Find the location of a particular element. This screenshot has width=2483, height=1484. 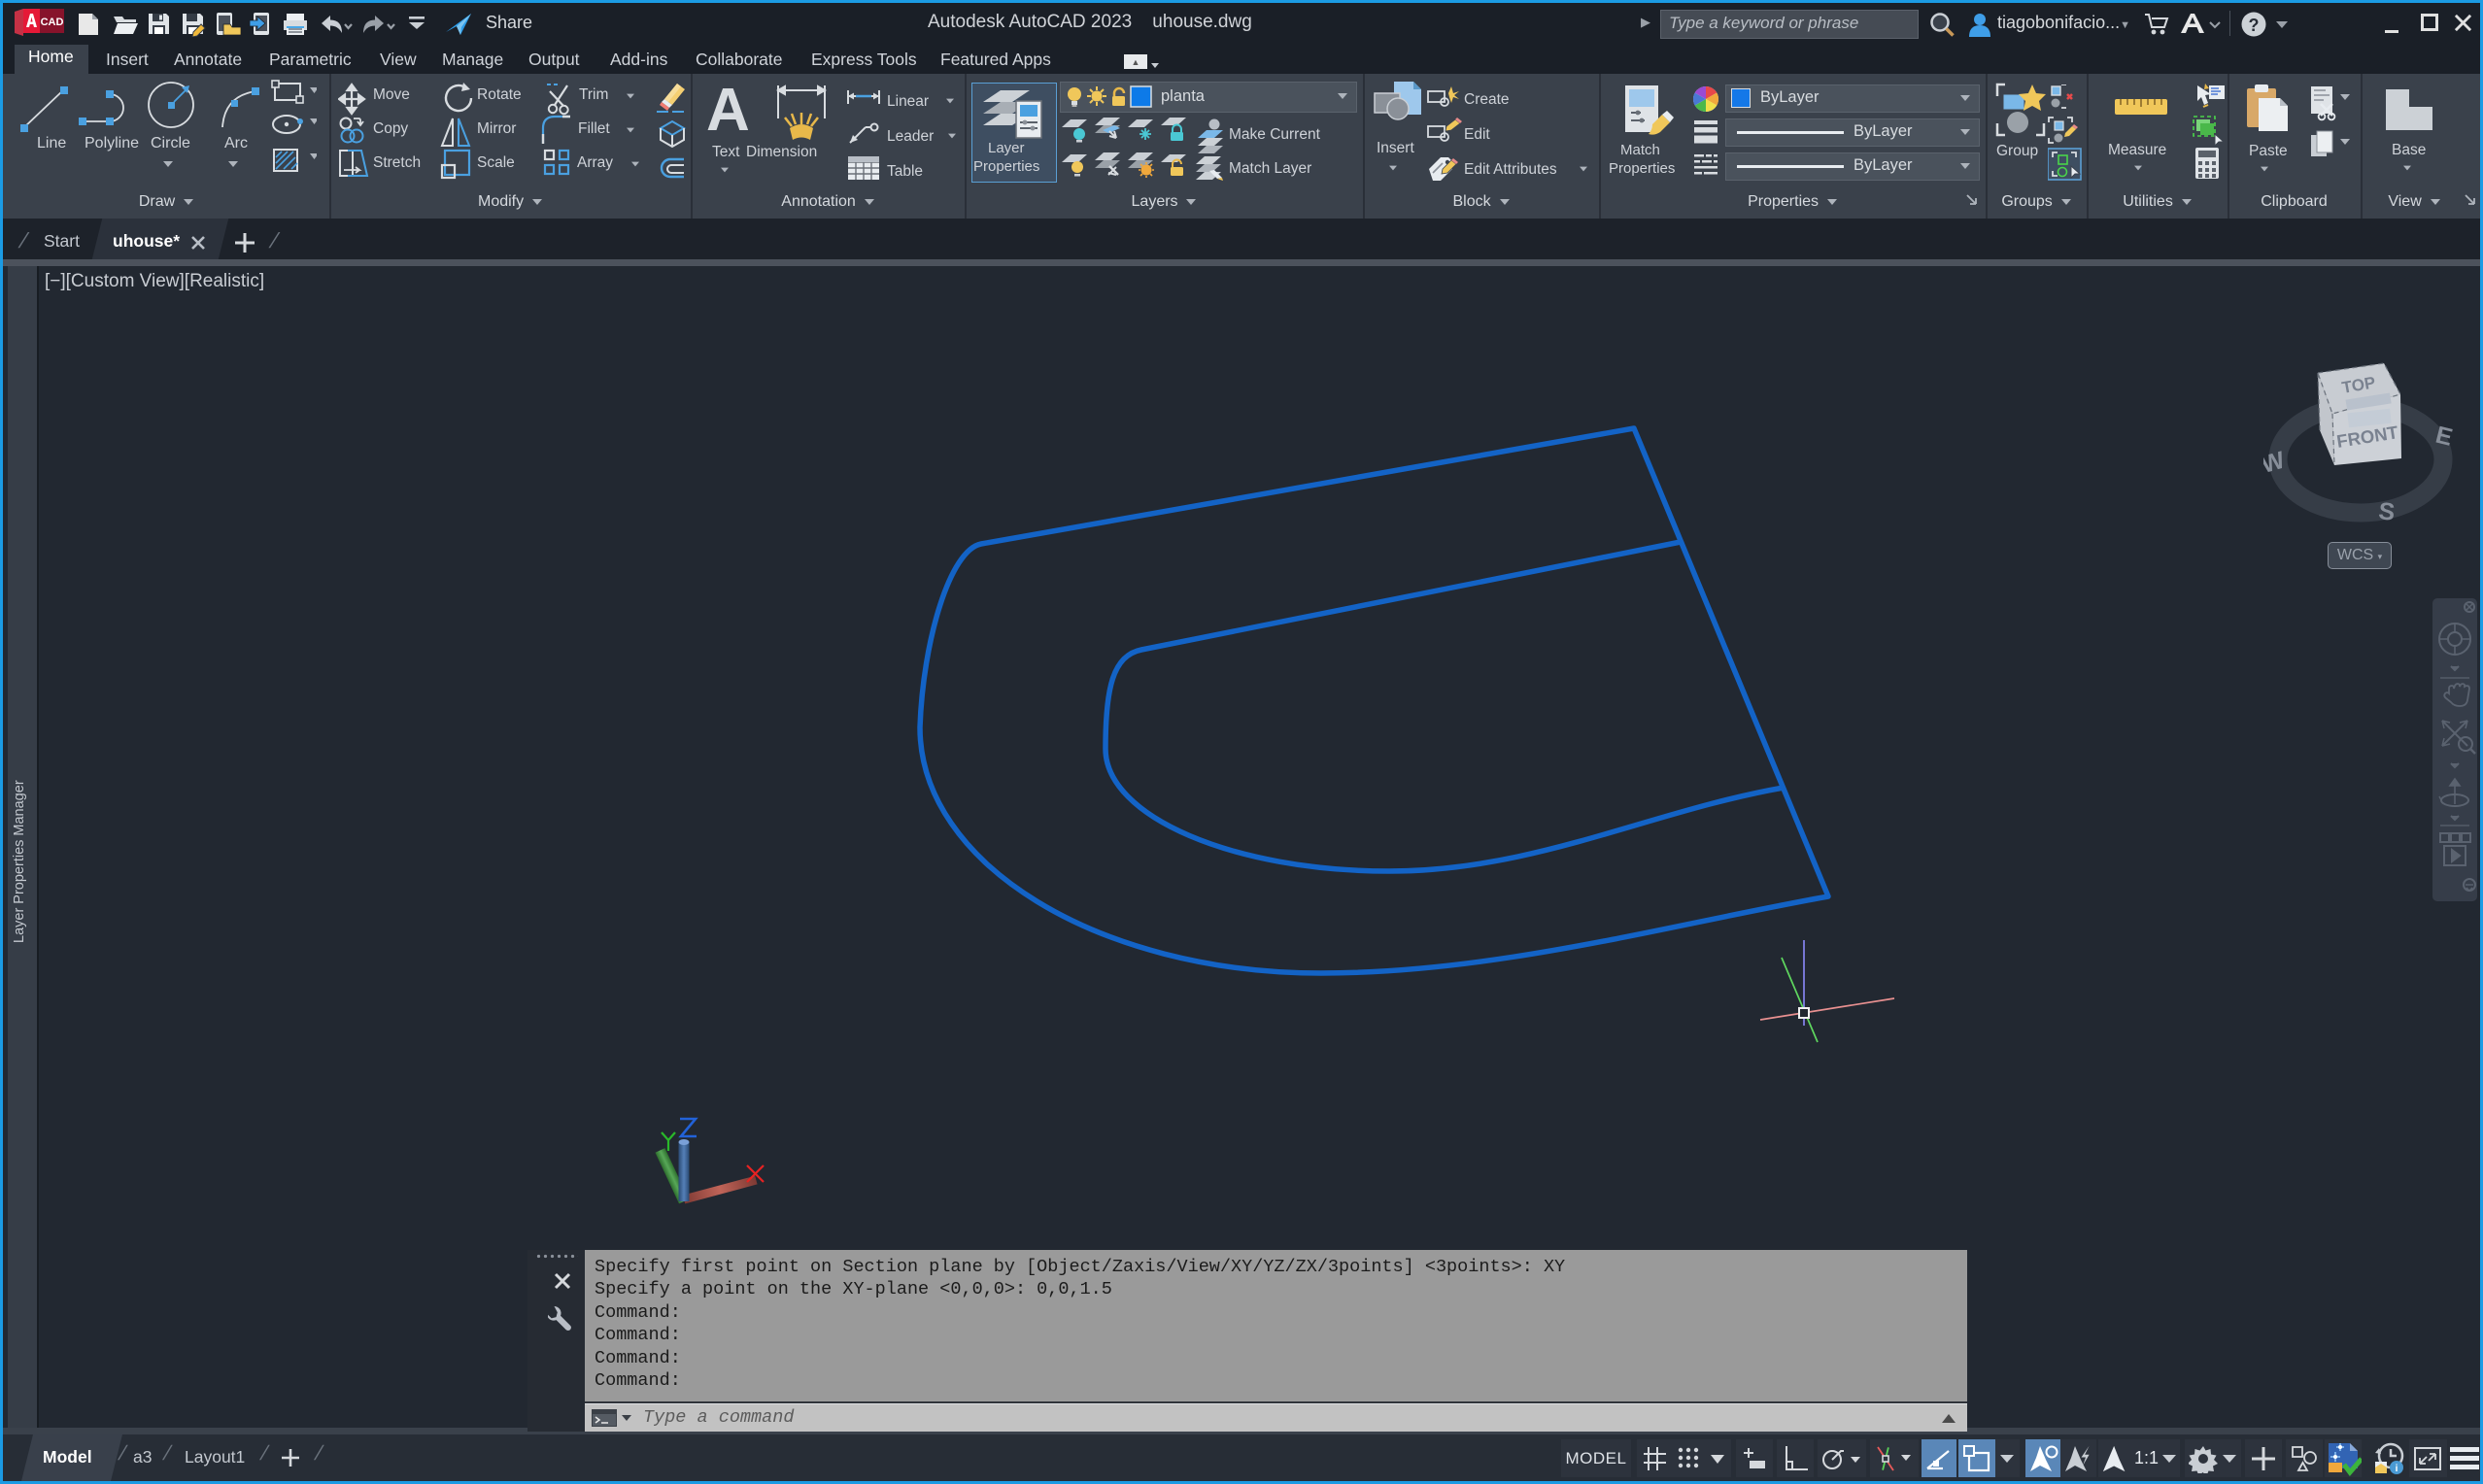

svg-text: Polyline is located at coordinates (112, 143).